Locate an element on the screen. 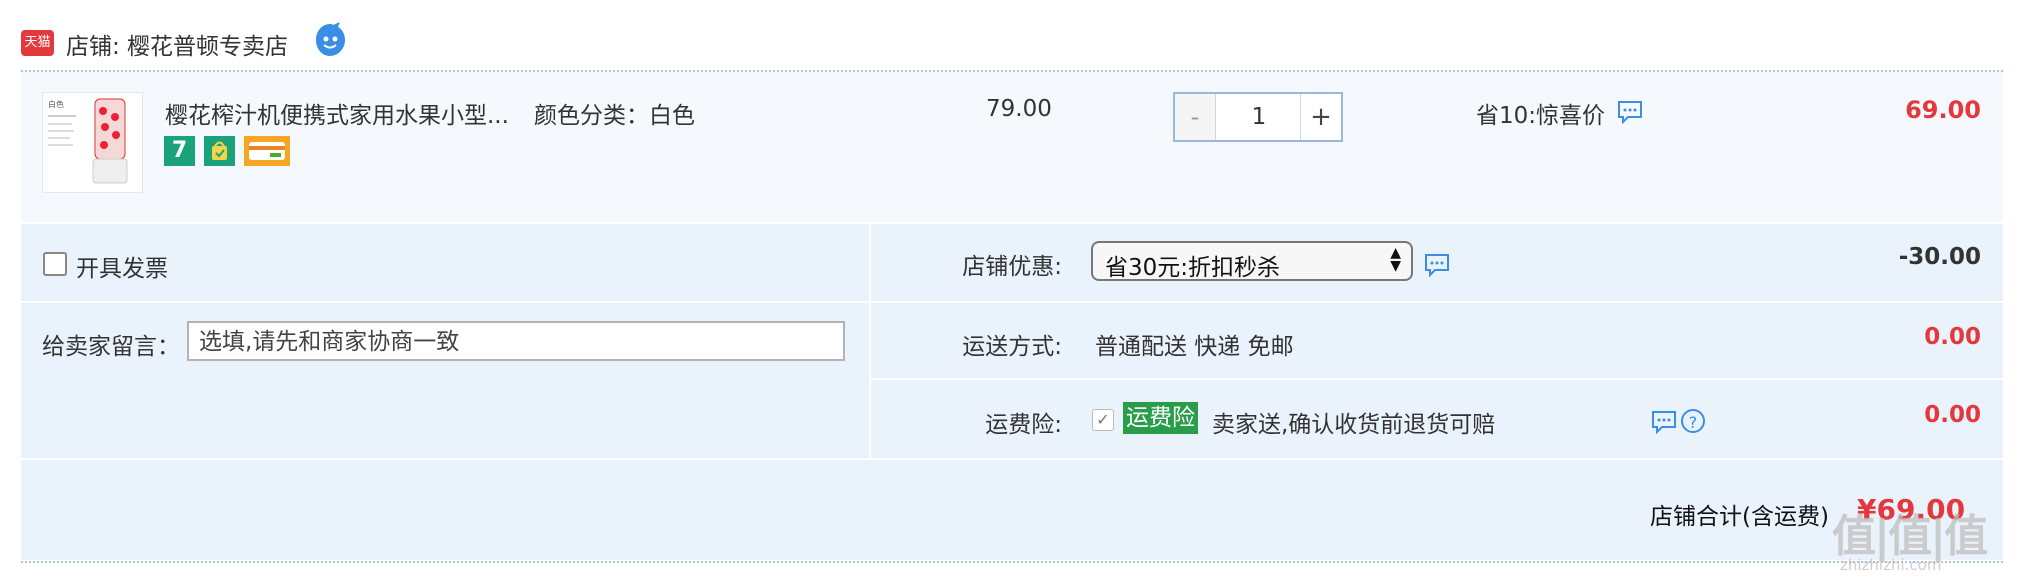  quantity-increment-button: + is located at coordinates (1320, 117).